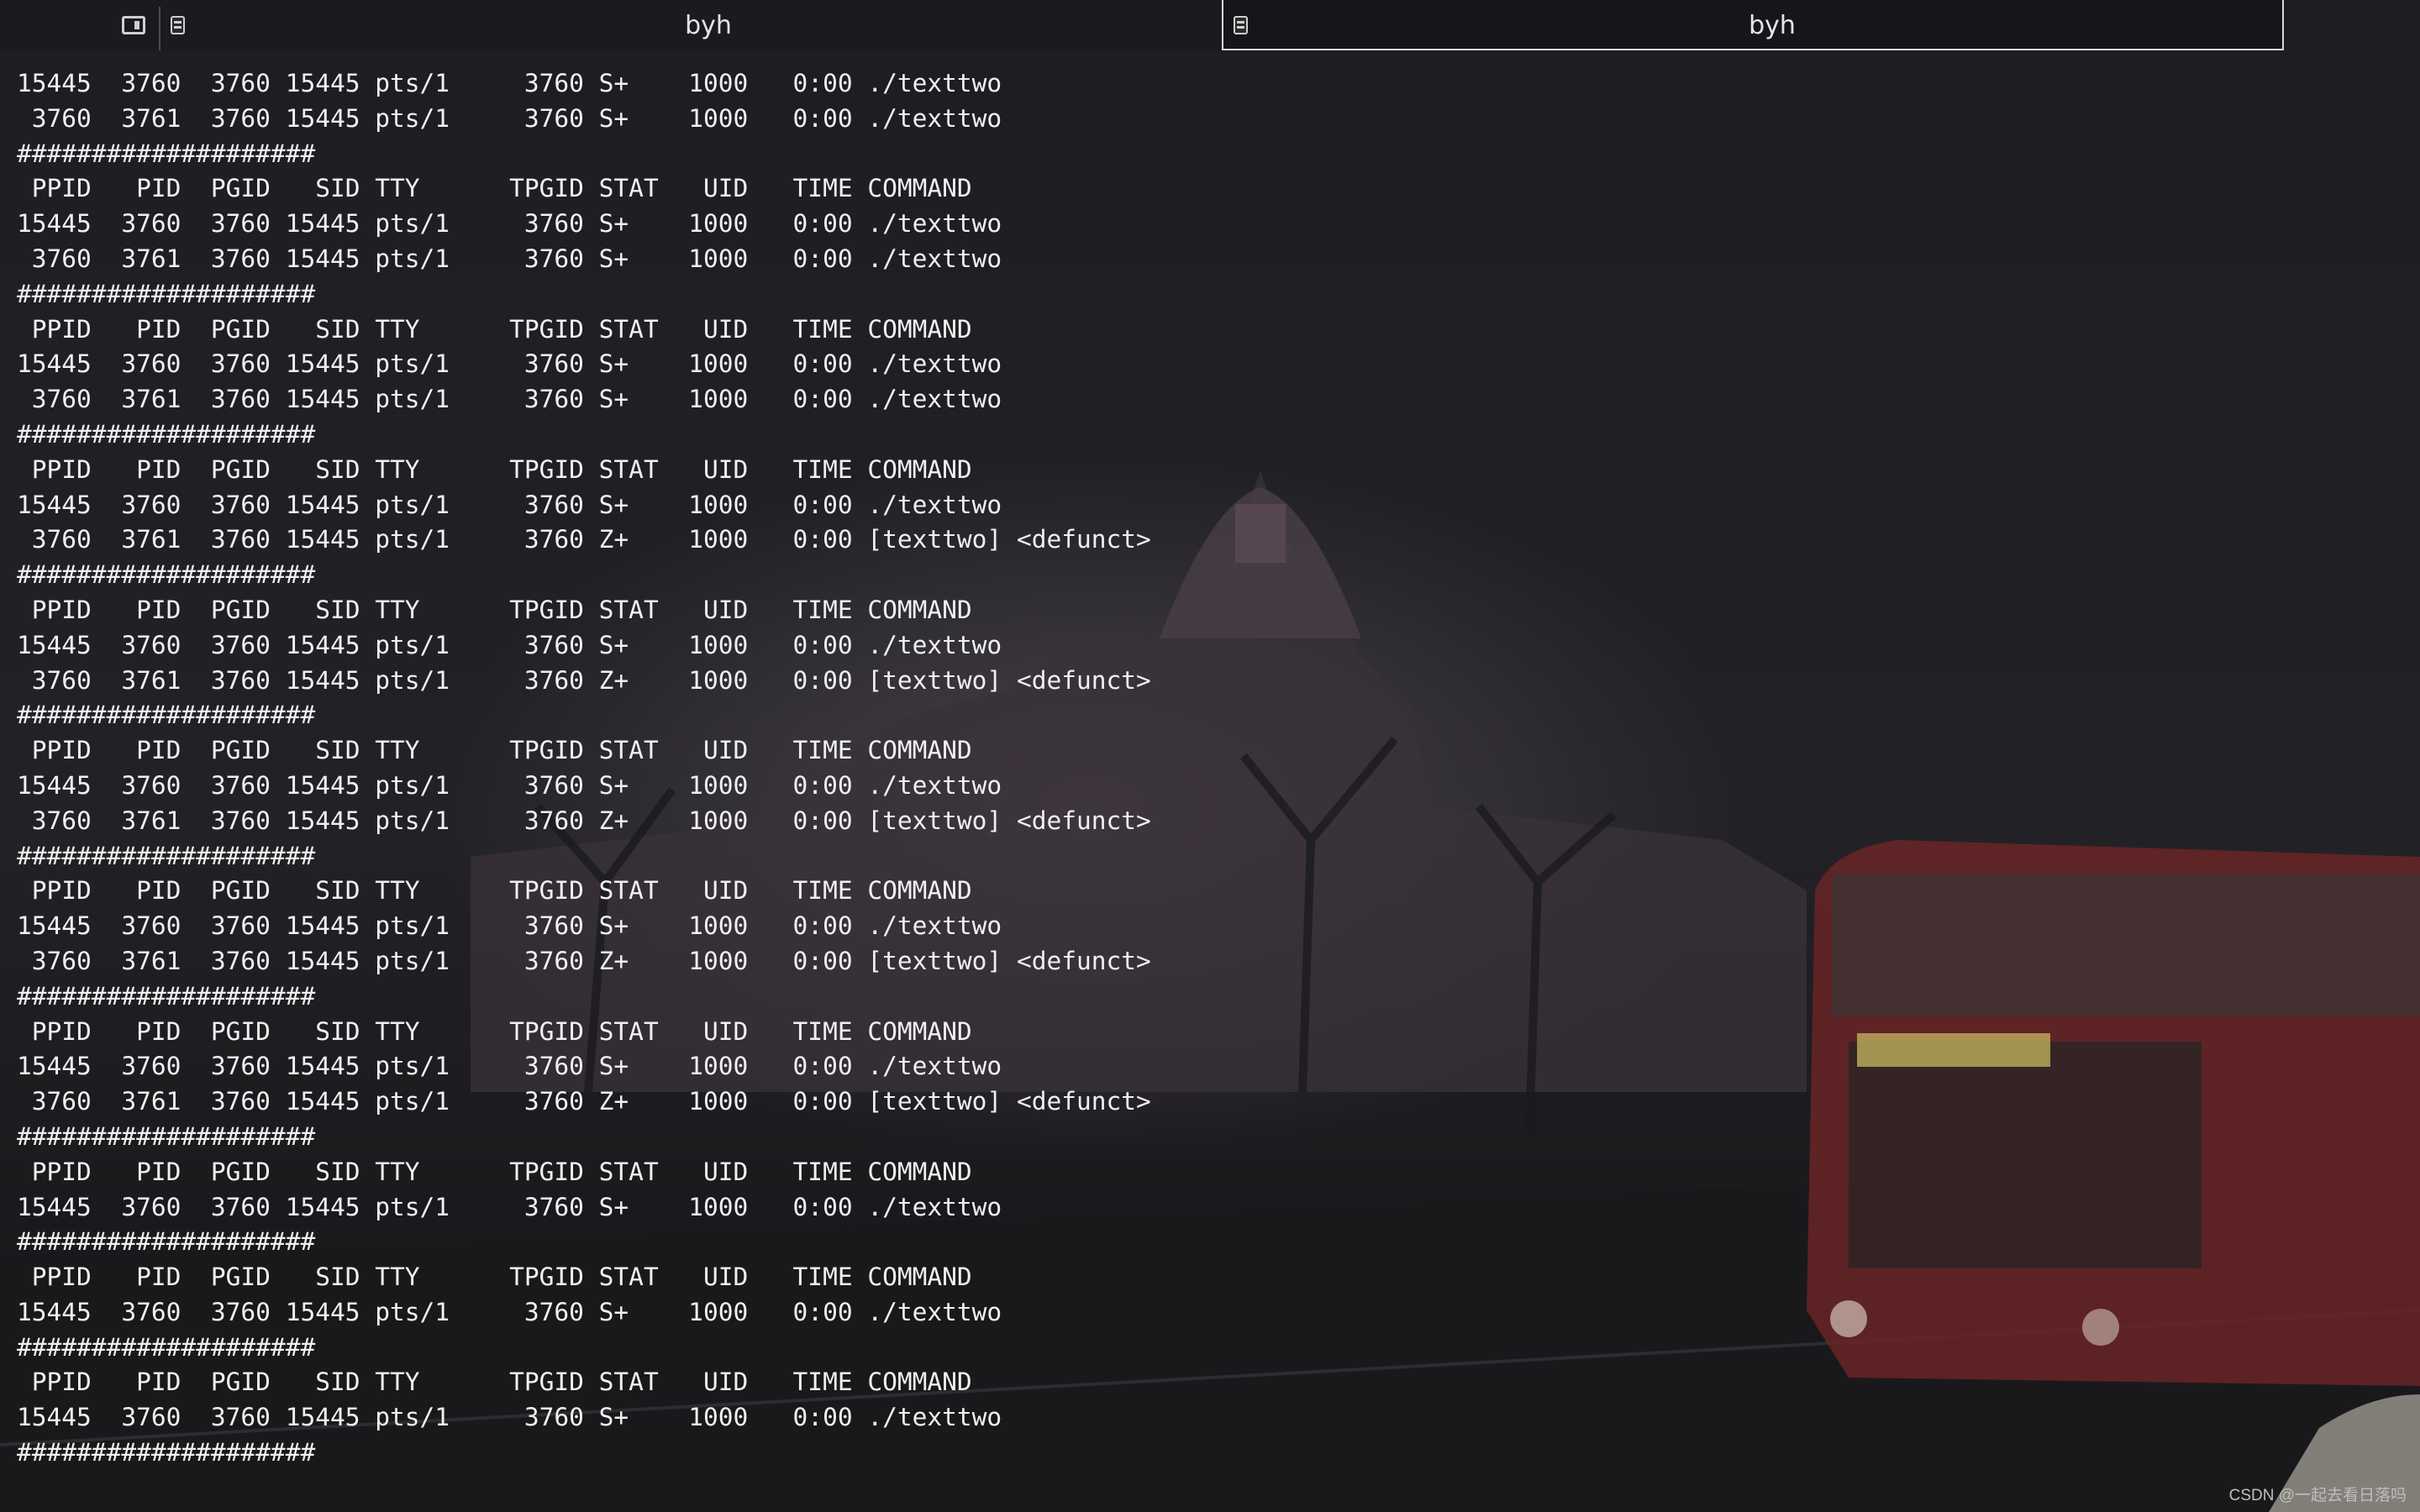  I want to click on split-view-icon, so click(133, 25).